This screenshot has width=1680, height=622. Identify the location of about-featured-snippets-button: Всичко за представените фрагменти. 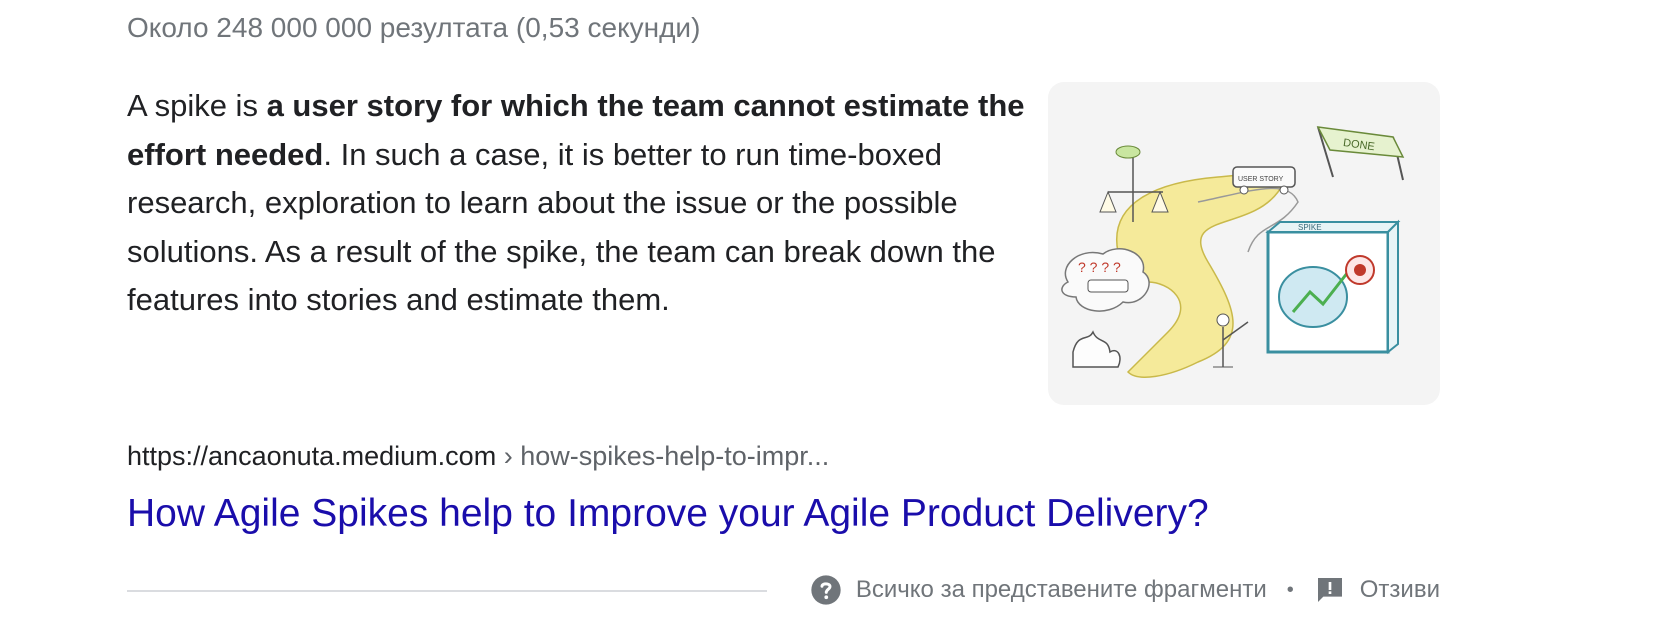
(1038, 590).